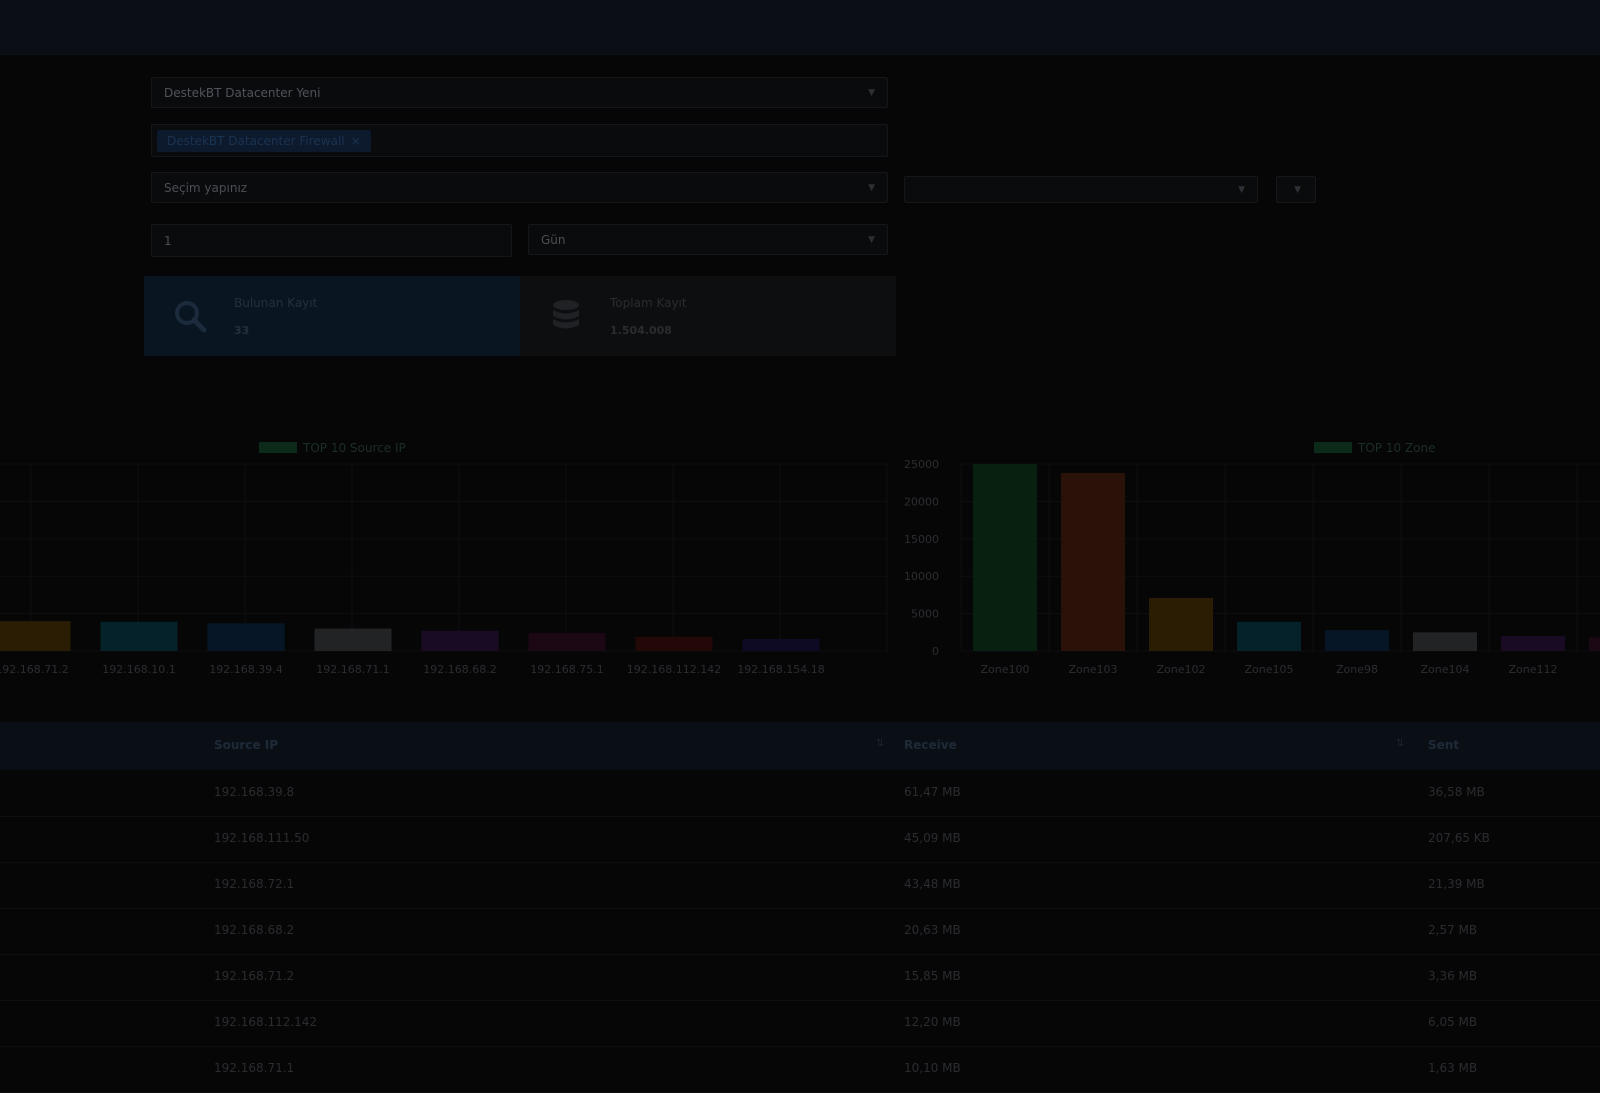 This screenshot has width=1600, height=1093. What do you see at coordinates (1397, 448) in the screenshot?
I see `zone-legend-label: TOP 10 Zone` at bounding box center [1397, 448].